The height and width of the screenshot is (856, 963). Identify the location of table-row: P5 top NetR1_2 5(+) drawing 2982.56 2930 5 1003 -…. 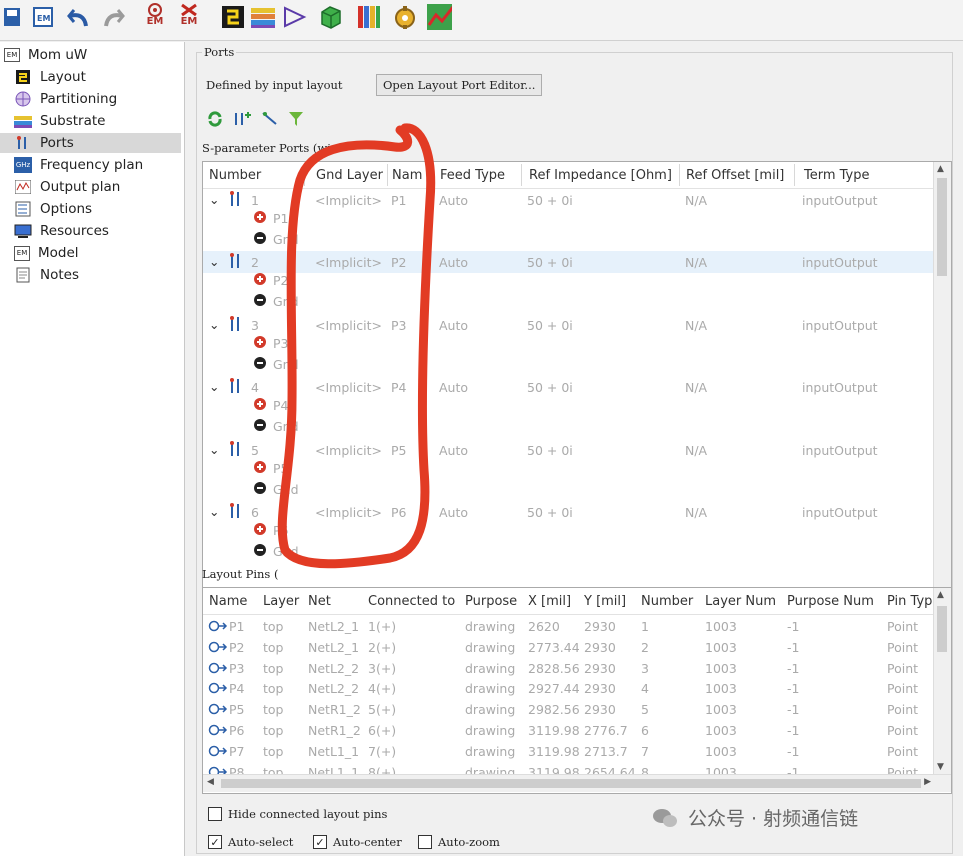
(568, 711).